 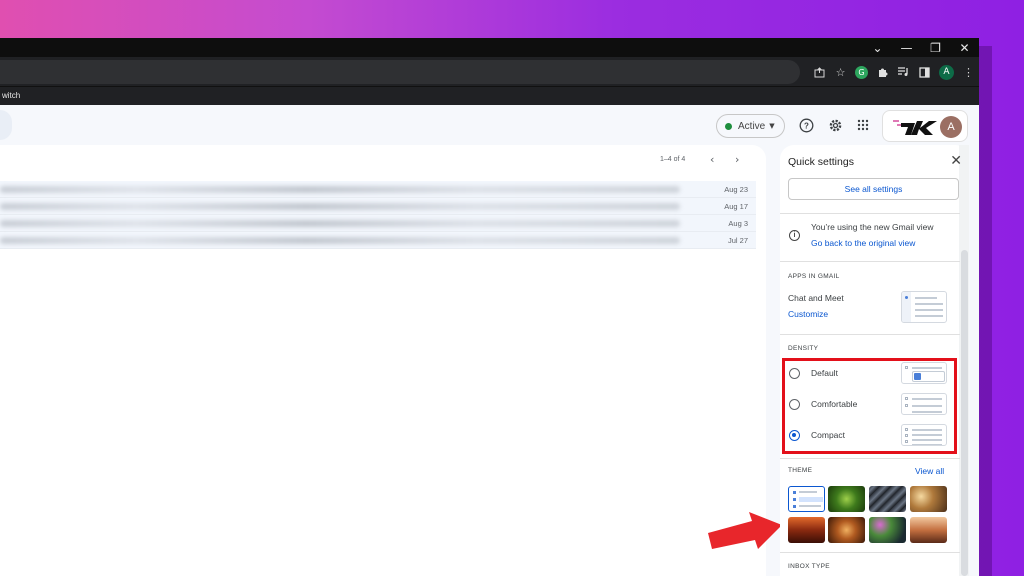 What do you see at coordinates (712, 159) in the screenshot?
I see `prev-page-icon: ‹` at bounding box center [712, 159].